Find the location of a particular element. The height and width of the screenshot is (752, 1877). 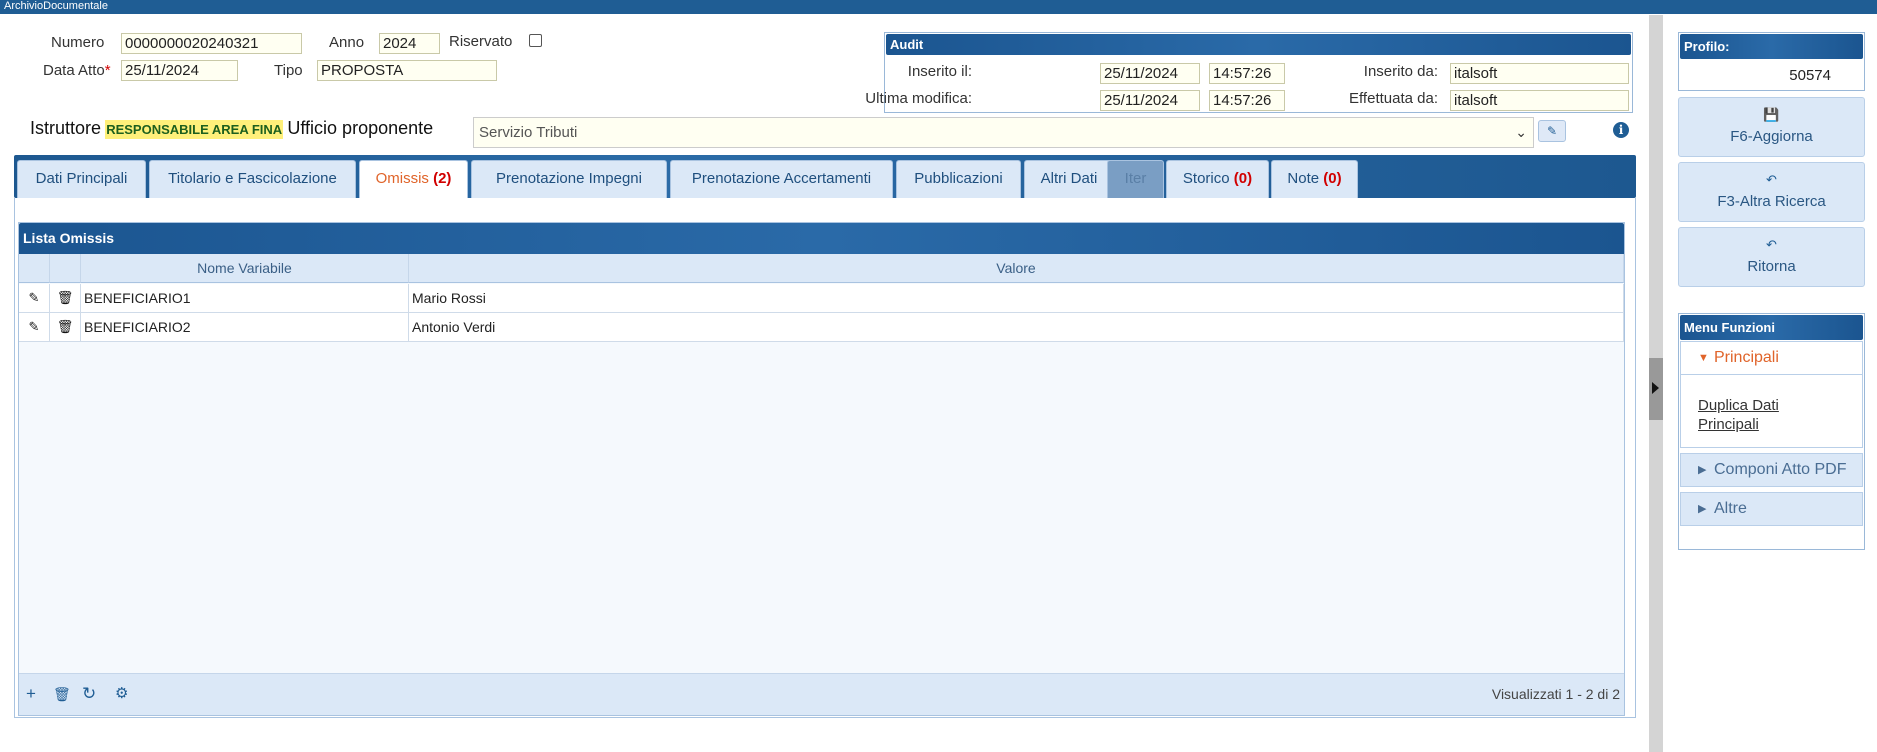

table-row: ✎ 🗑 BENEFICIARIO1 Mario Rossi is located at coordinates (821, 298).